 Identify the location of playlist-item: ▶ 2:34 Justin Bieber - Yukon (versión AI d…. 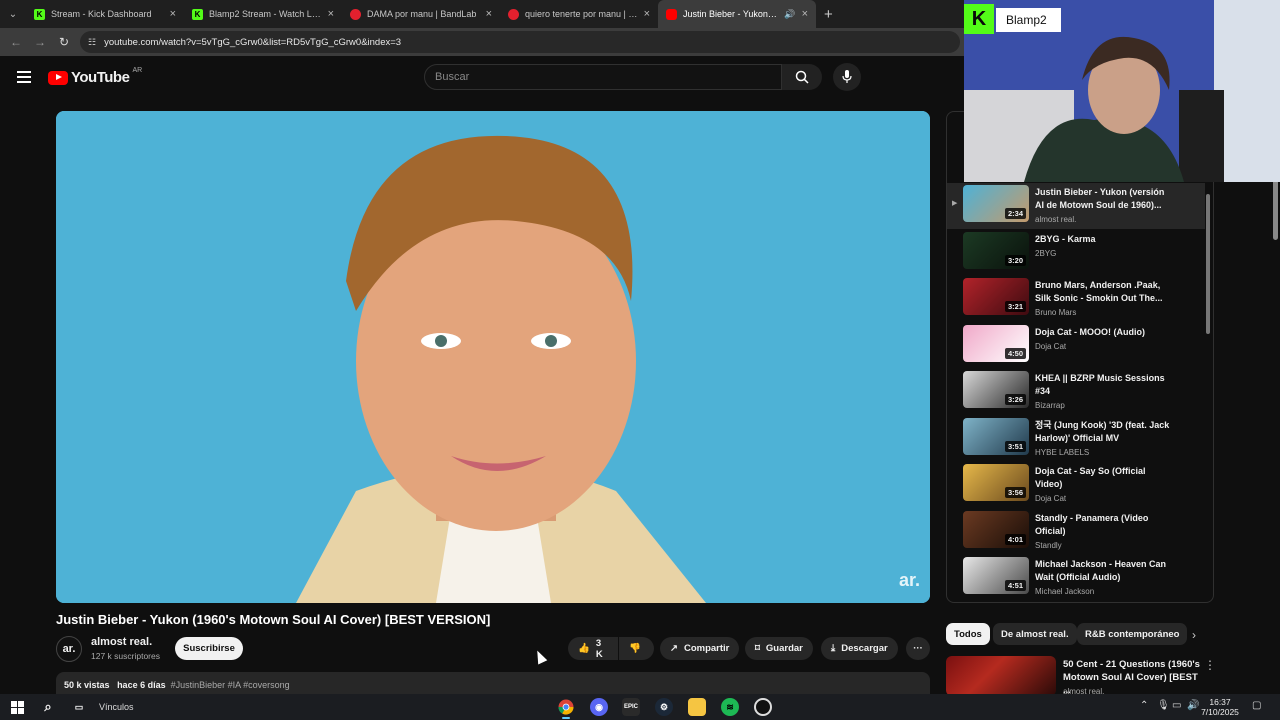
(1076, 206).